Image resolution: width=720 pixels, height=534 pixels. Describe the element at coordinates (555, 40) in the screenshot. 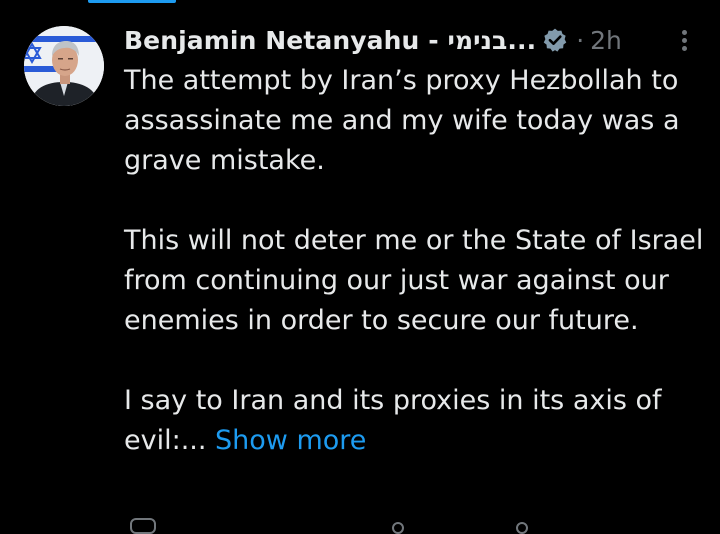

I see `verified-badge-icon` at that location.